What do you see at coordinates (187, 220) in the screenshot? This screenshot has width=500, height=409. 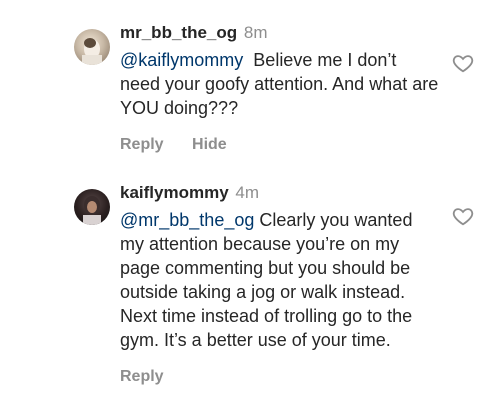 I see `mention-link: @mr_bb_the_og` at bounding box center [187, 220].